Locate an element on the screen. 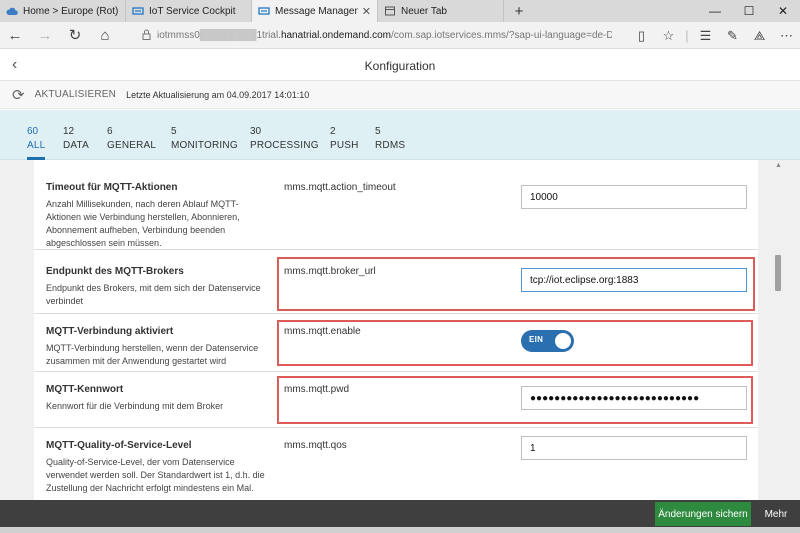 This screenshot has height=533, width=800. forward-arrow-icon: → is located at coordinates (45, 35).